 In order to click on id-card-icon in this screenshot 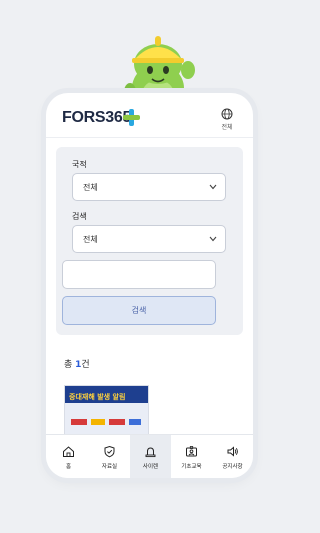, I will do `click(191, 451)`.